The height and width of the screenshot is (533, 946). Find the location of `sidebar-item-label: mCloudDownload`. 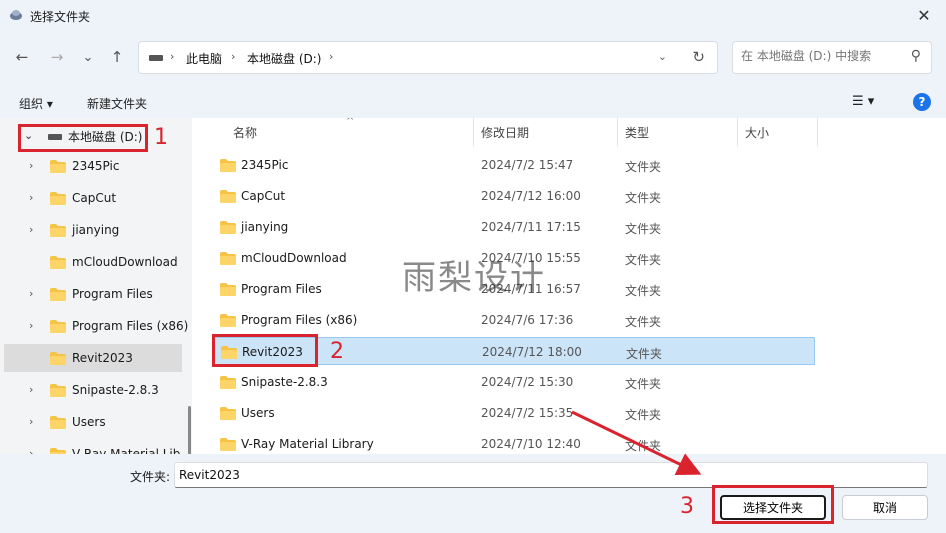

sidebar-item-label: mCloudDownload is located at coordinates (125, 262).